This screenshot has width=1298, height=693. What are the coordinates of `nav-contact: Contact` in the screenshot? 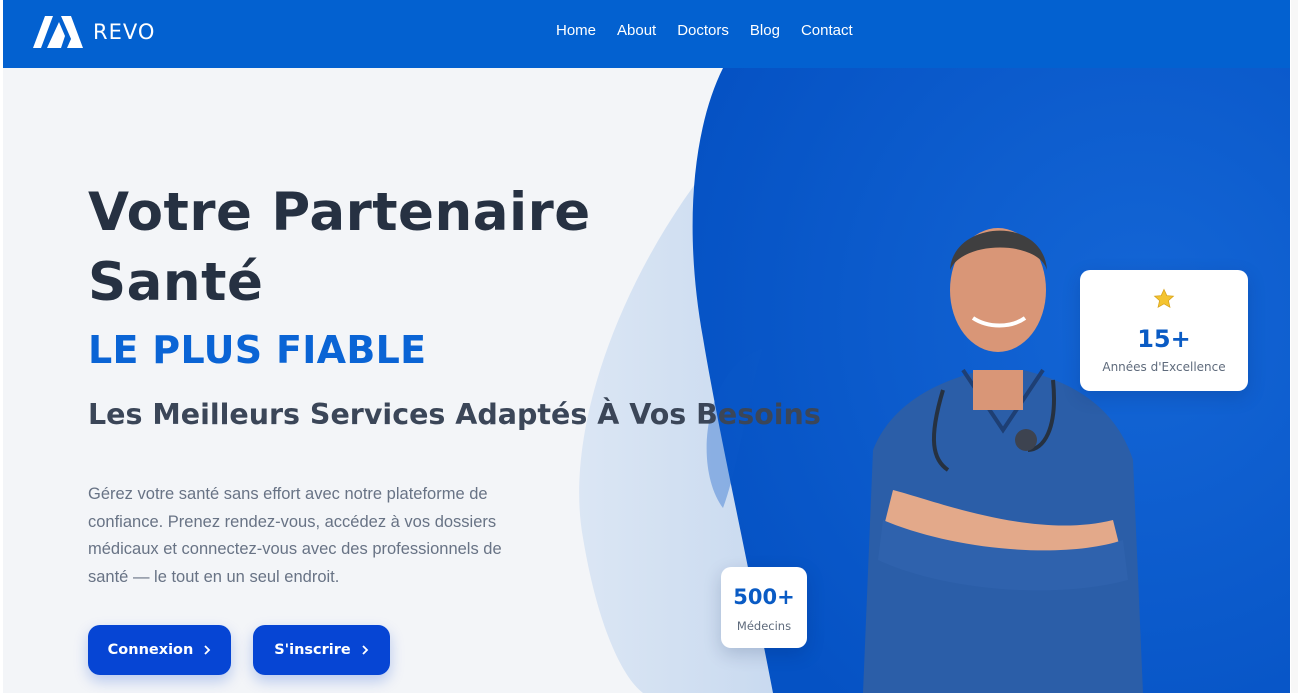 It's located at (827, 30).